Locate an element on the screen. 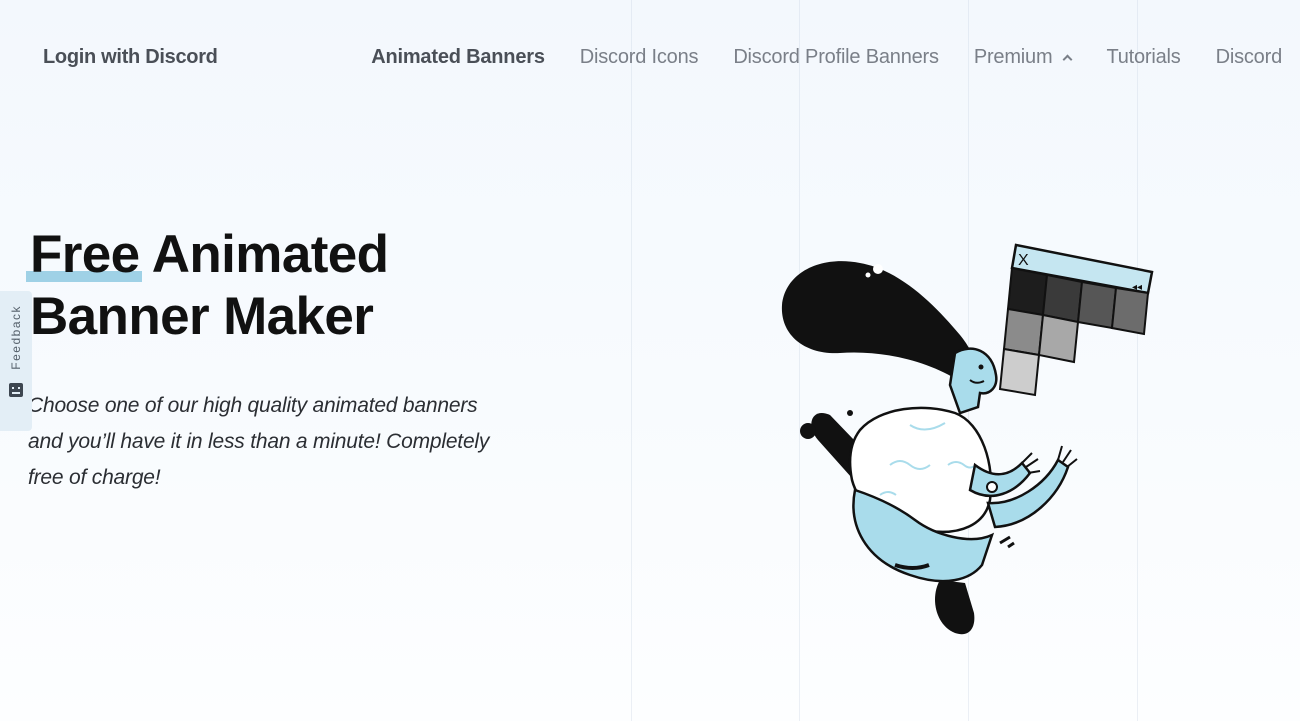 This screenshot has height=721, width=1300. background-gridline is located at coordinates (631, 360).